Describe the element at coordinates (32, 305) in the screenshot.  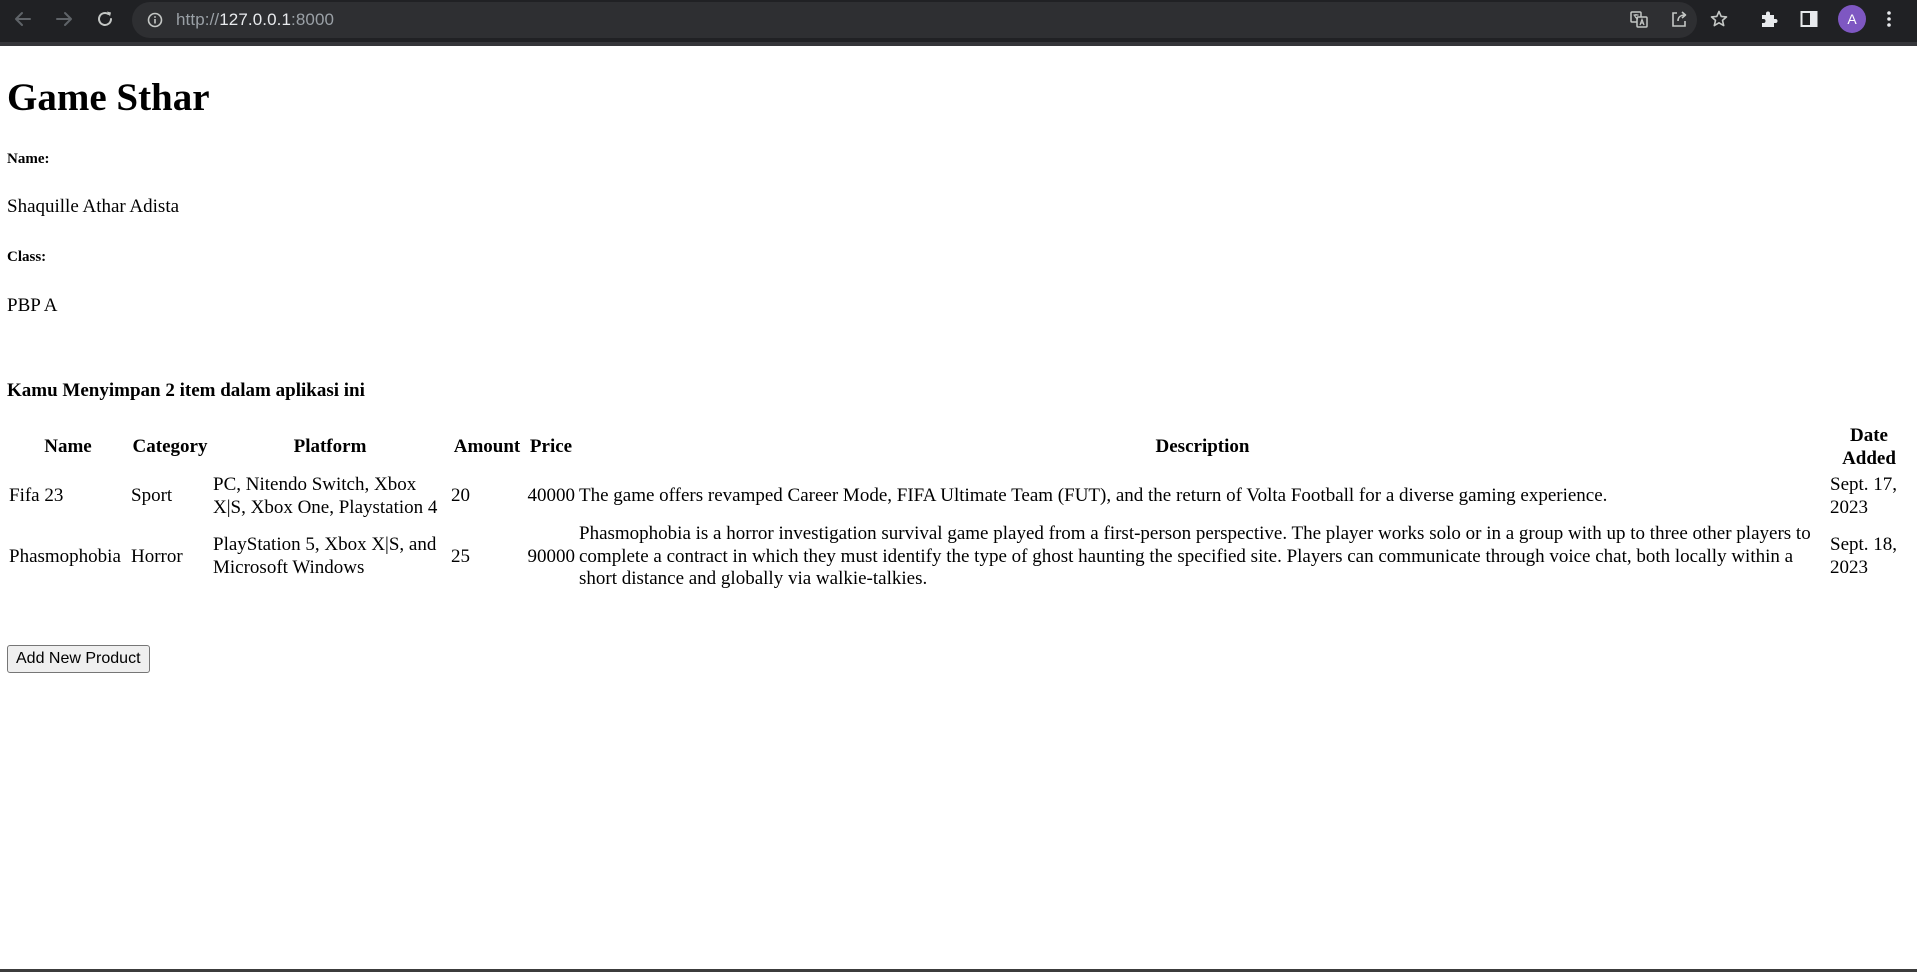
I see `class-value: PBP A` at that location.